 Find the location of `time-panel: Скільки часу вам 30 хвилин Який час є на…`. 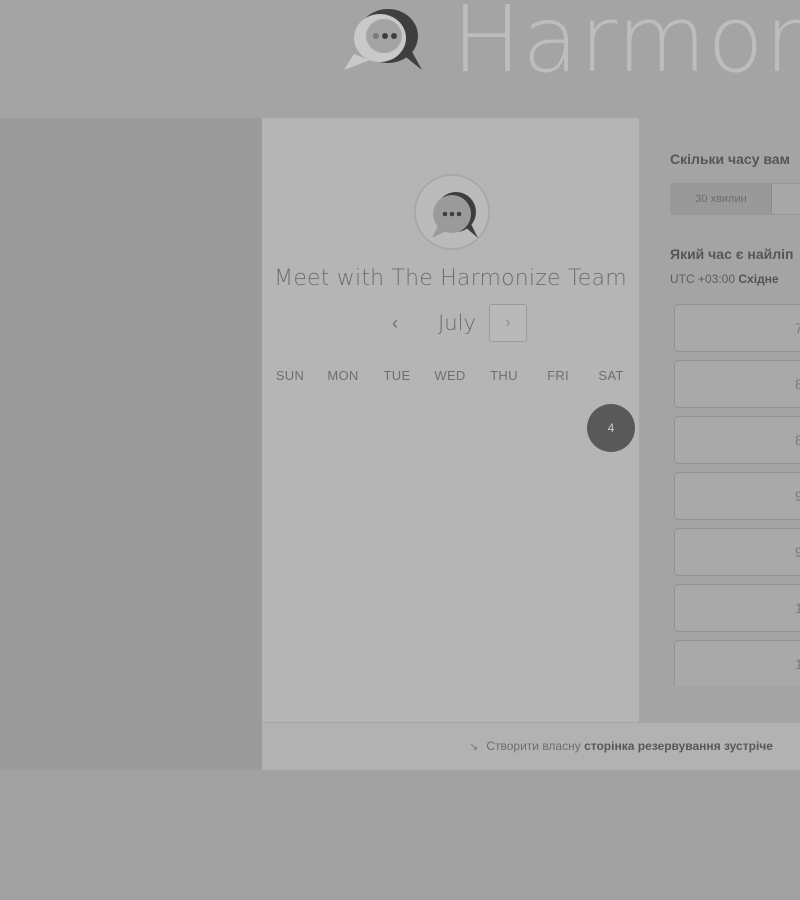

time-panel: Скільки часу вам 30 хвилин Який час є на… is located at coordinates (719, 420).